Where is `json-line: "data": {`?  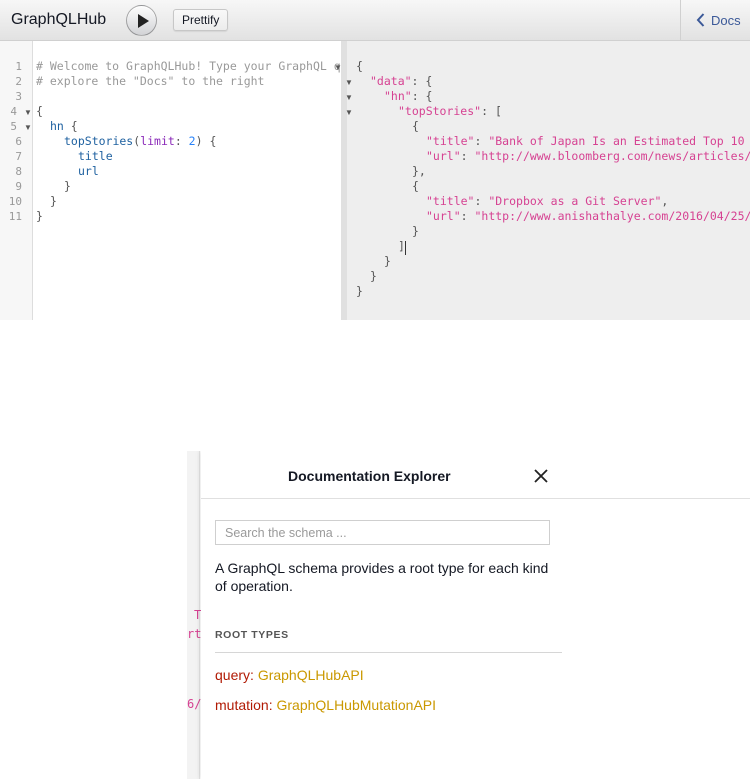
json-line: "data": { is located at coordinates (401, 81).